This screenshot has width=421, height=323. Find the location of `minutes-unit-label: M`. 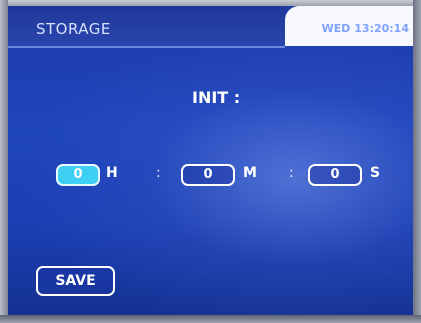

minutes-unit-label: M is located at coordinates (250, 173).